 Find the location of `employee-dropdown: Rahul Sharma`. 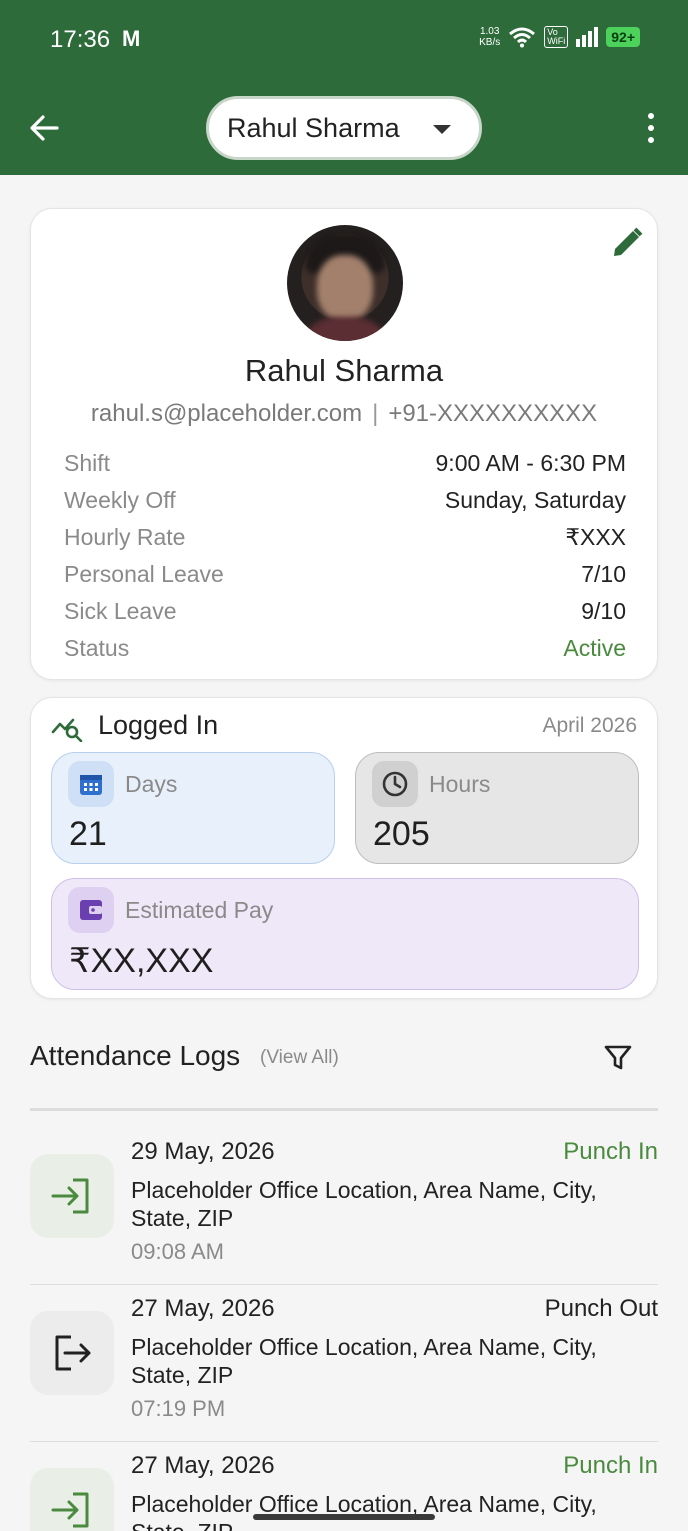

employee-dropdown: Rahul Sharma is located at coordinates (344, 128).